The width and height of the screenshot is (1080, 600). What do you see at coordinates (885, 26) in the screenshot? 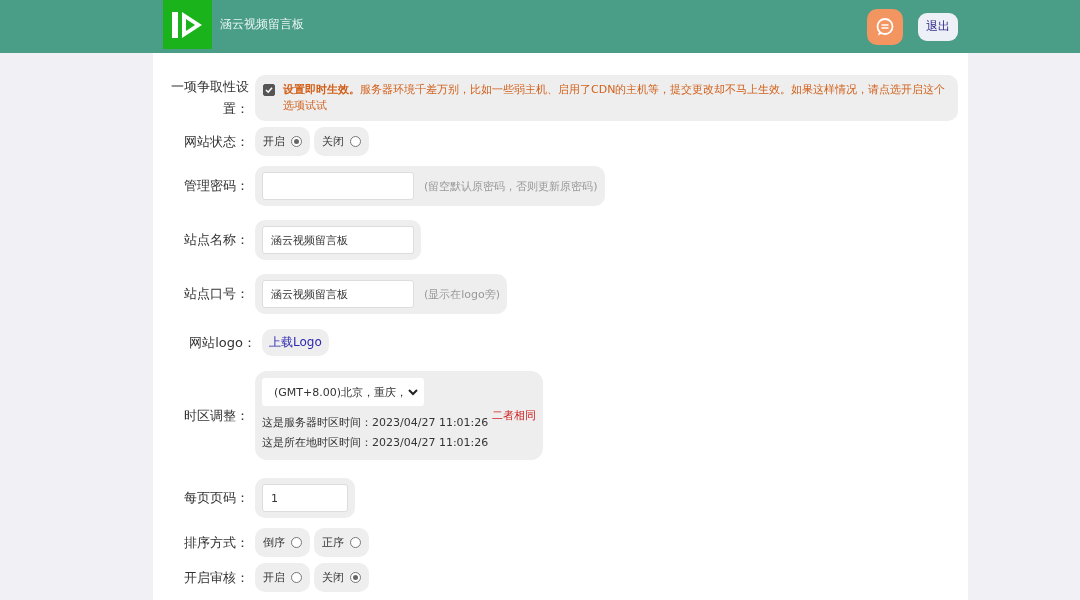
I see `message-icon` at bounding box center [885, 26].